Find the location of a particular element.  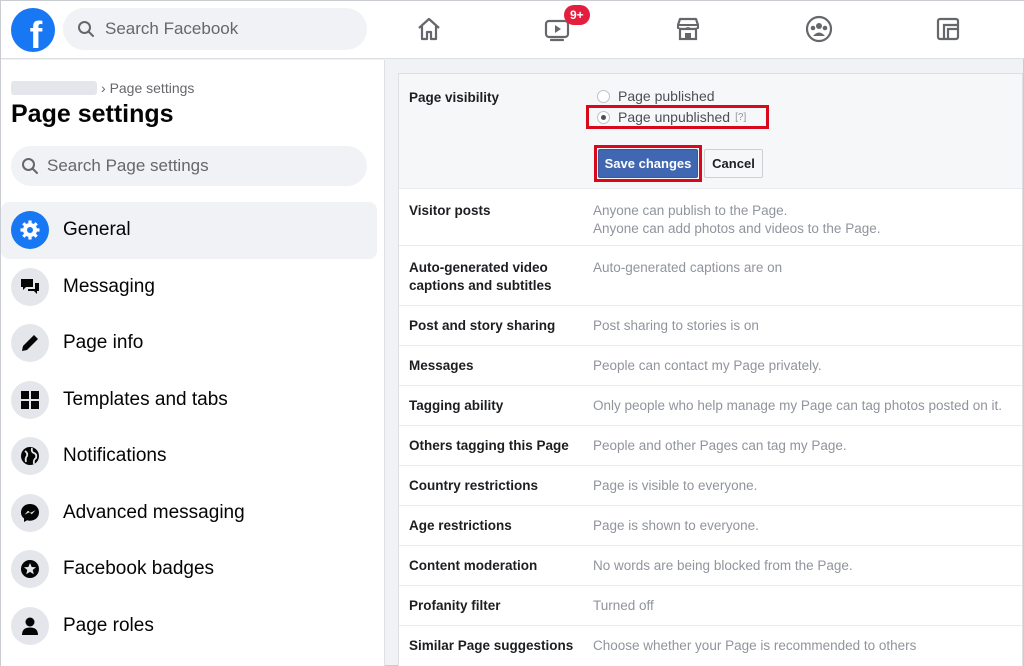

setting-value: Auto-generated captions are on is located at coordinates (688, 267).